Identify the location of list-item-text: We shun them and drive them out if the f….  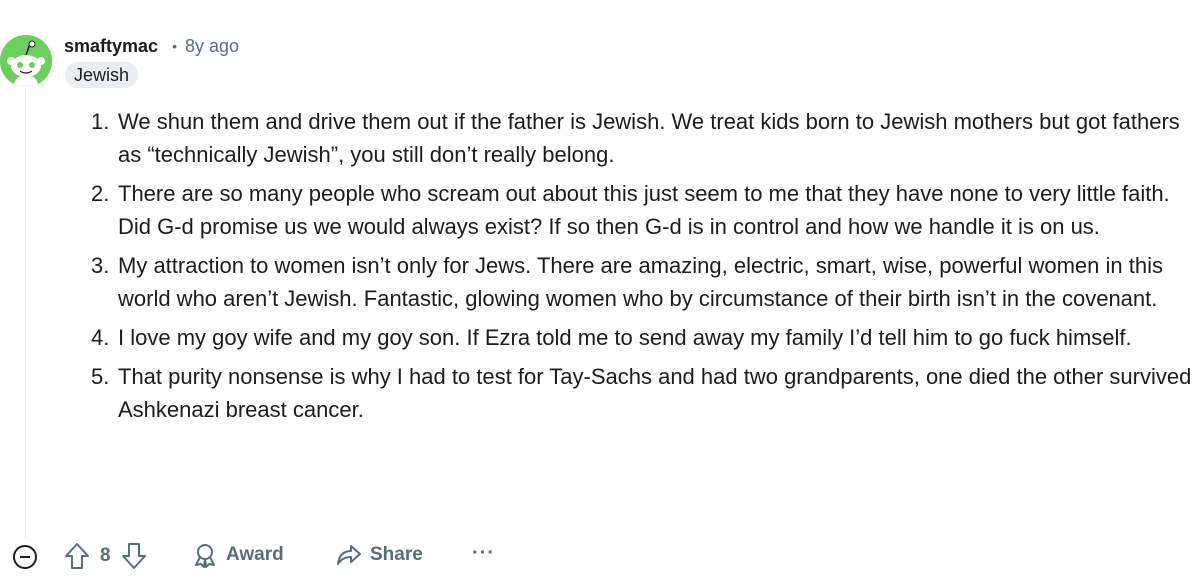
(649, 138).